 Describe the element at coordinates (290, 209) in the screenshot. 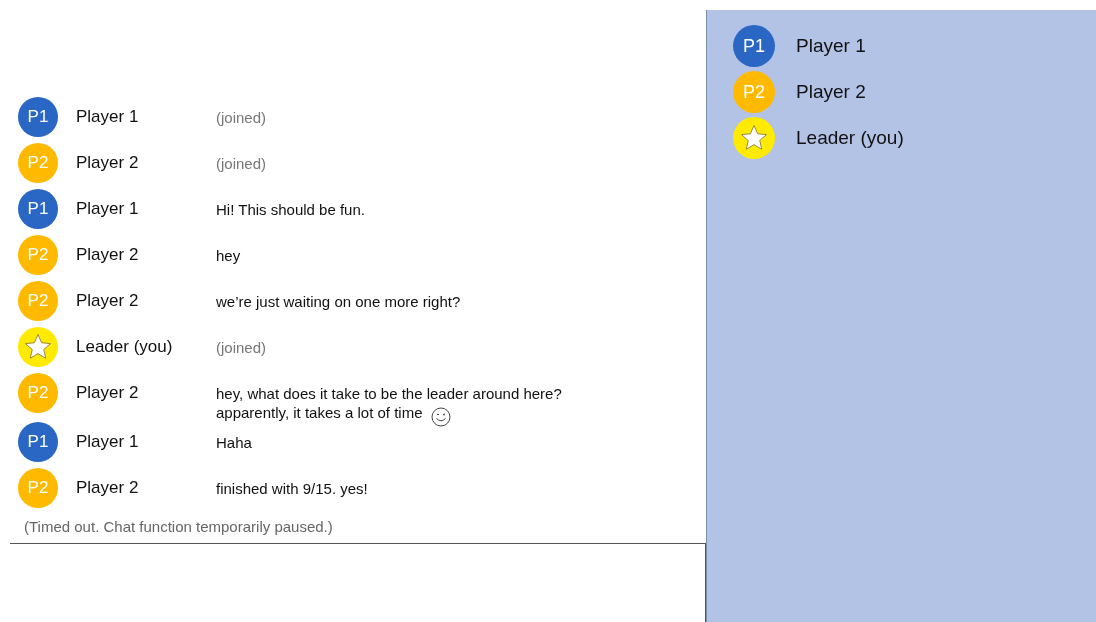

I see `message-text: Hi! This should be fun.` at that location.